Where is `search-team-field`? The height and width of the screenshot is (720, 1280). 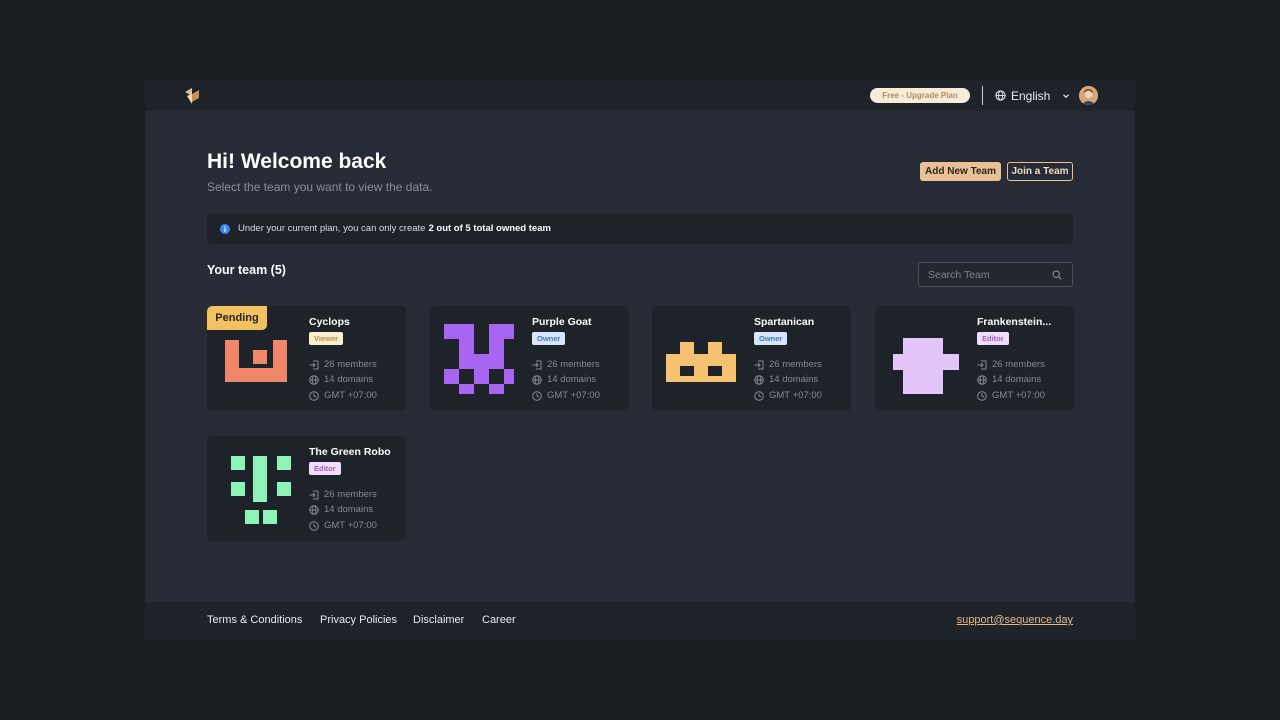
search-team-field is located at coordinates (995, 274).